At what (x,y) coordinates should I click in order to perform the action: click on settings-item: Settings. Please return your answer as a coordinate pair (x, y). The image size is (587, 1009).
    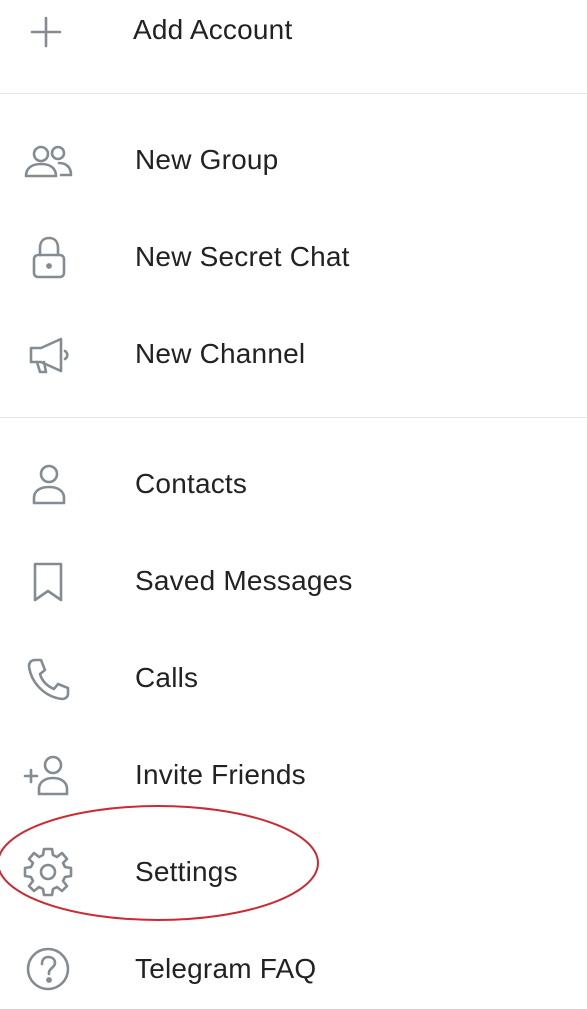
    Looking at the image, I should click on (293, 872).